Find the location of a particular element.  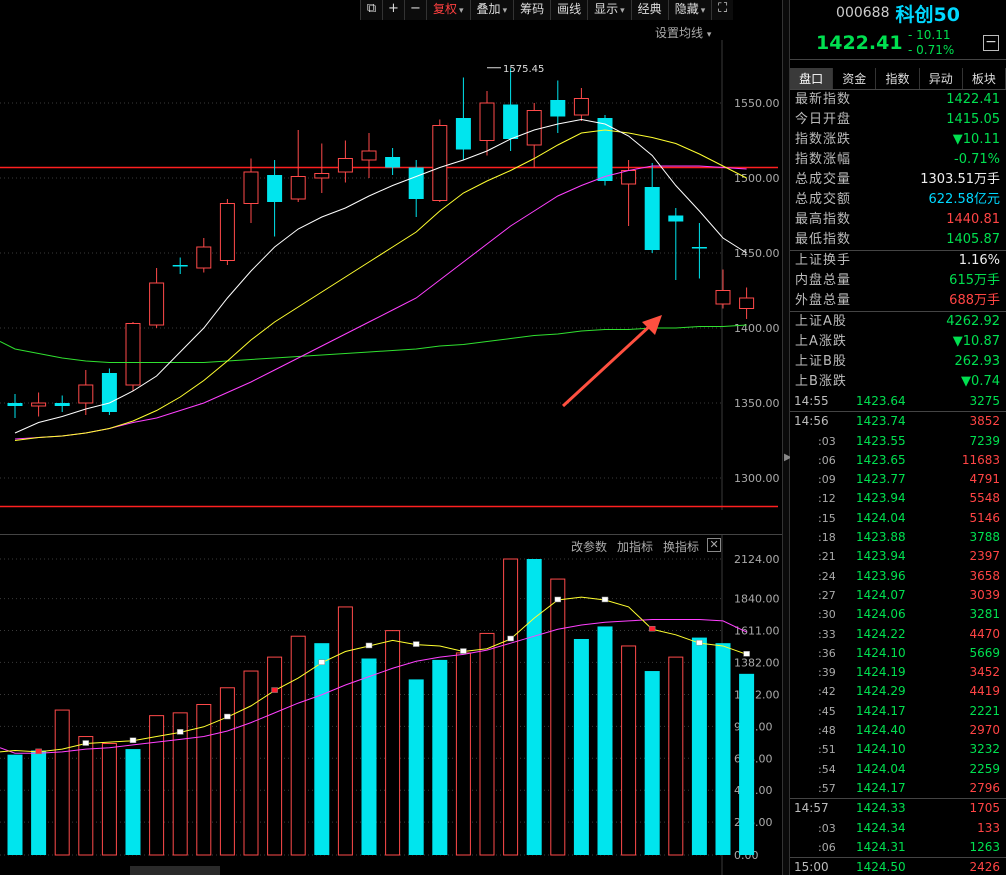

trade-row: :57 1424.17 2796 is located at coordinates (898, 788).